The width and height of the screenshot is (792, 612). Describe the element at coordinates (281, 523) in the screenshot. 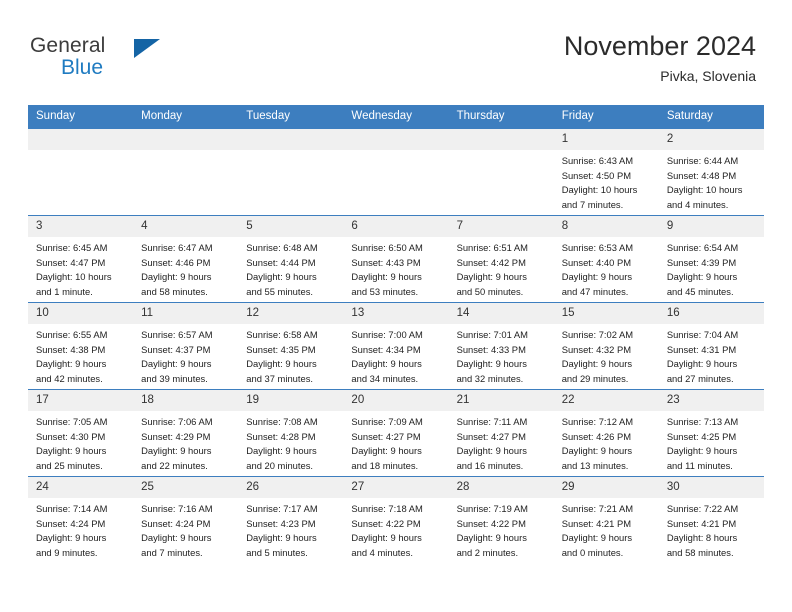

I see `sunset-text: Sunset: 4:23 PM` at that location.